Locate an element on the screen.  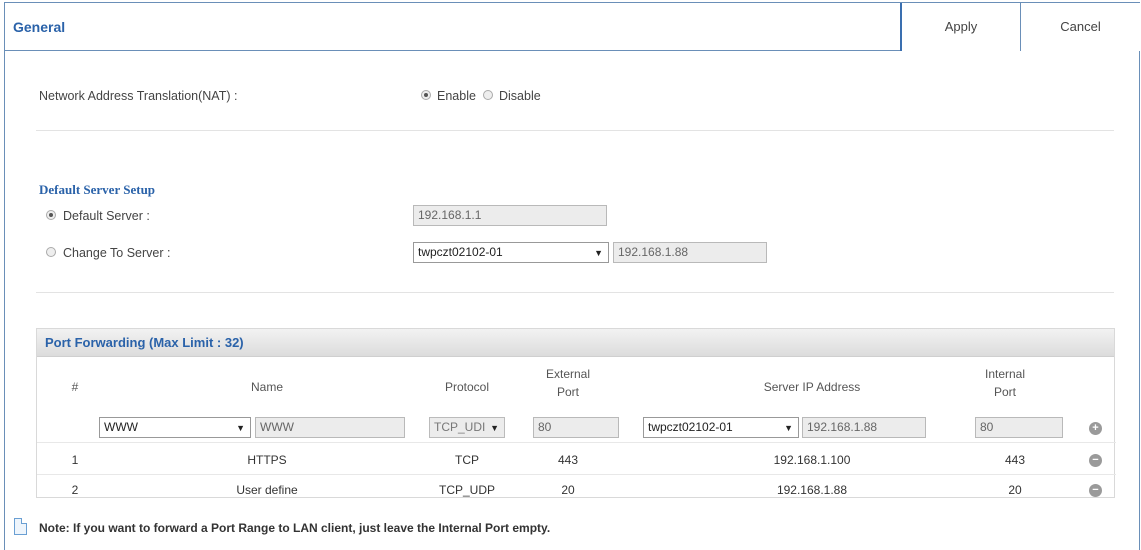
row-1-internal-port: 443 is located at coordinates (1015, 460).